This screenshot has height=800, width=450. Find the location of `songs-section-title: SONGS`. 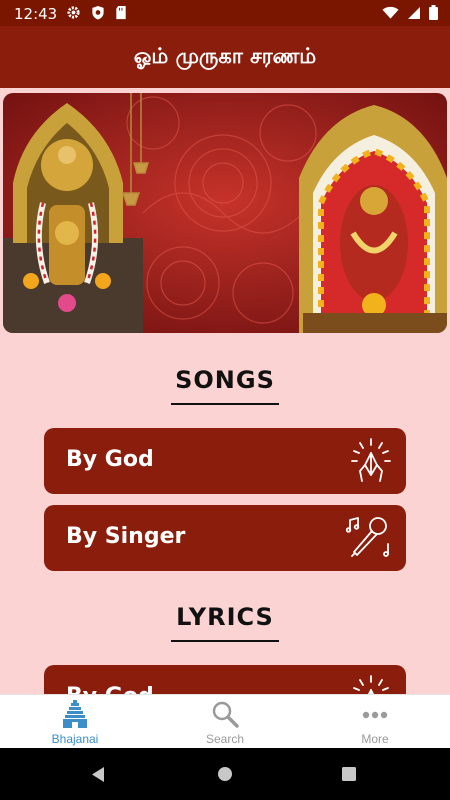

songs-section-title: SONGS is located at coordinates (225, 380).